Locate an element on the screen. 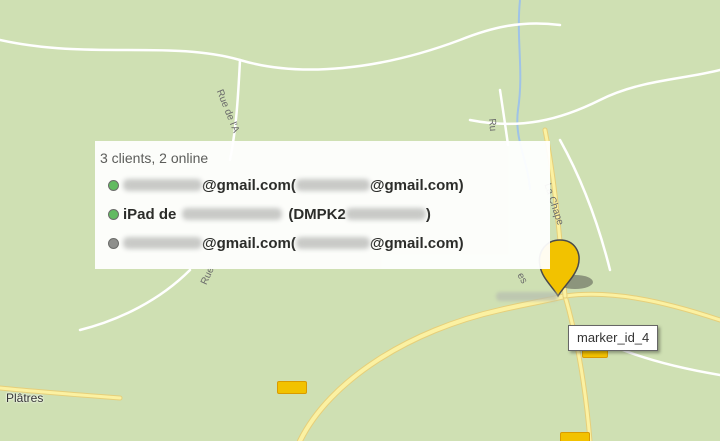  client-name: iPad de is located at coordinates (150, 214).